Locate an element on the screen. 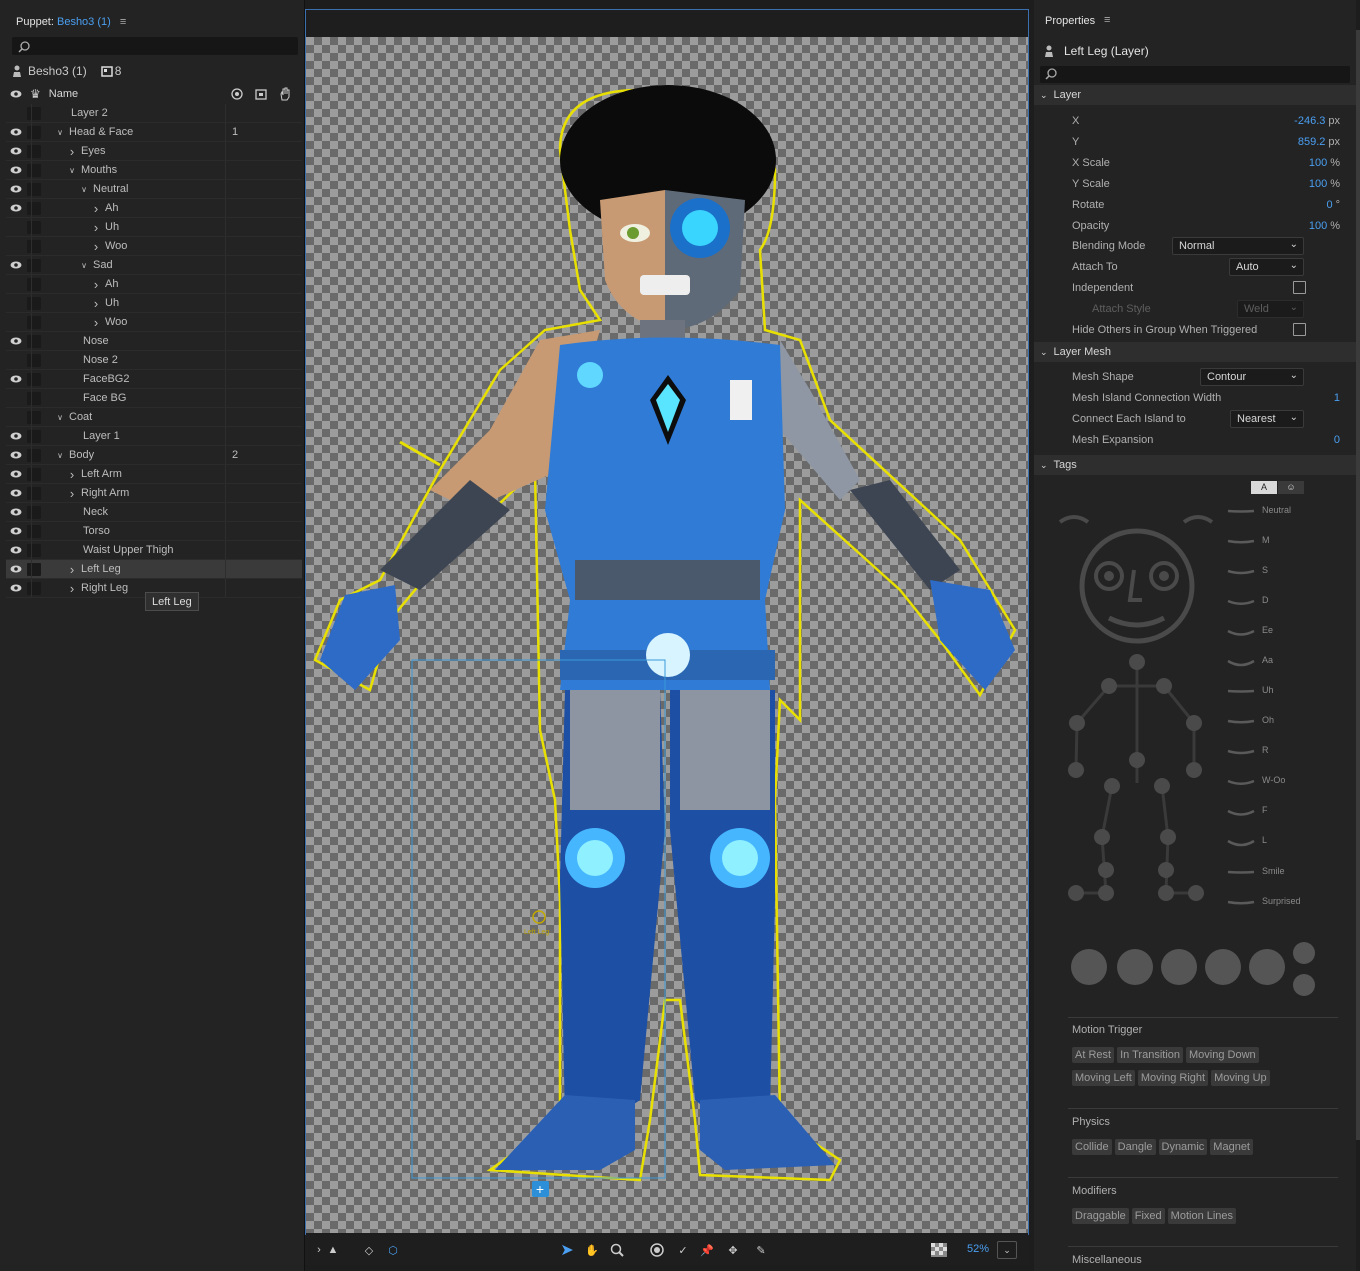  origin-tool-icon is located at coordinates (657, 1250).